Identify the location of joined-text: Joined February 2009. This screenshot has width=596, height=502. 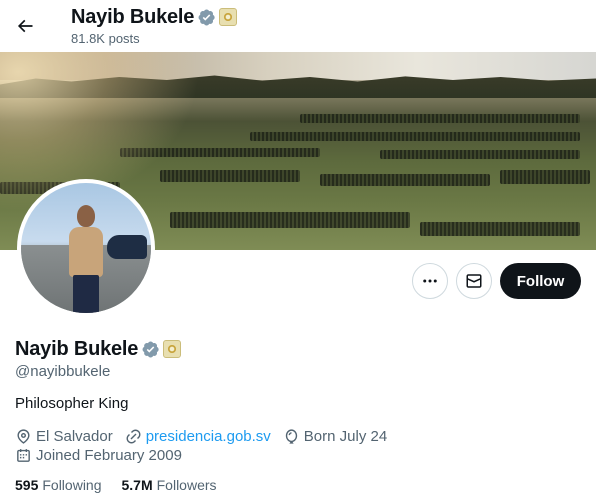
(109, 455).